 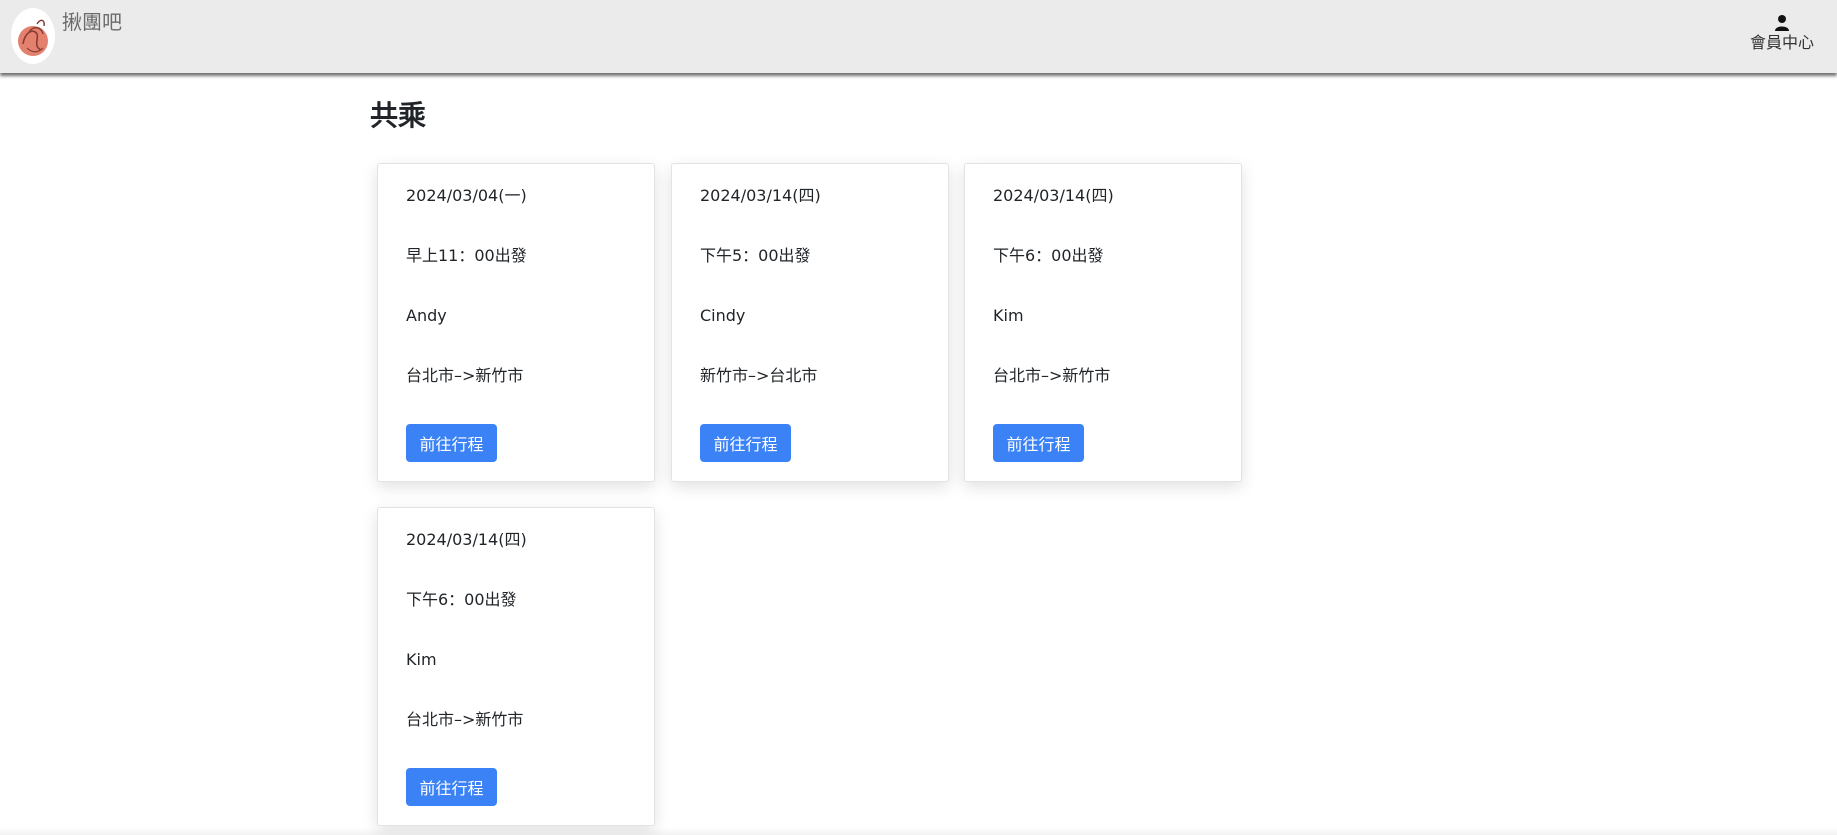 I want to click on user-icon, so click(x=1782, y=23).